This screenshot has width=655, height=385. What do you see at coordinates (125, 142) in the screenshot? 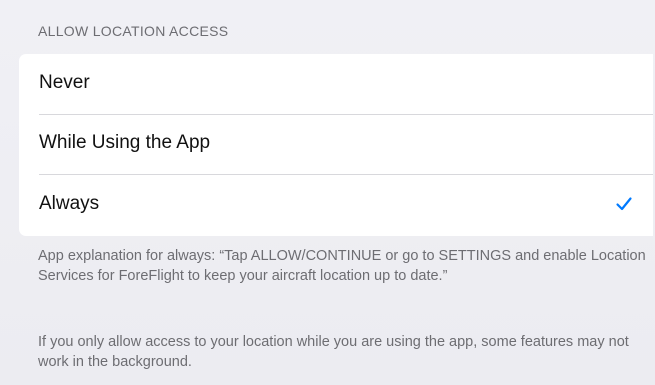
I see `option-label: While Using the App` at bounding box center [125, 142].